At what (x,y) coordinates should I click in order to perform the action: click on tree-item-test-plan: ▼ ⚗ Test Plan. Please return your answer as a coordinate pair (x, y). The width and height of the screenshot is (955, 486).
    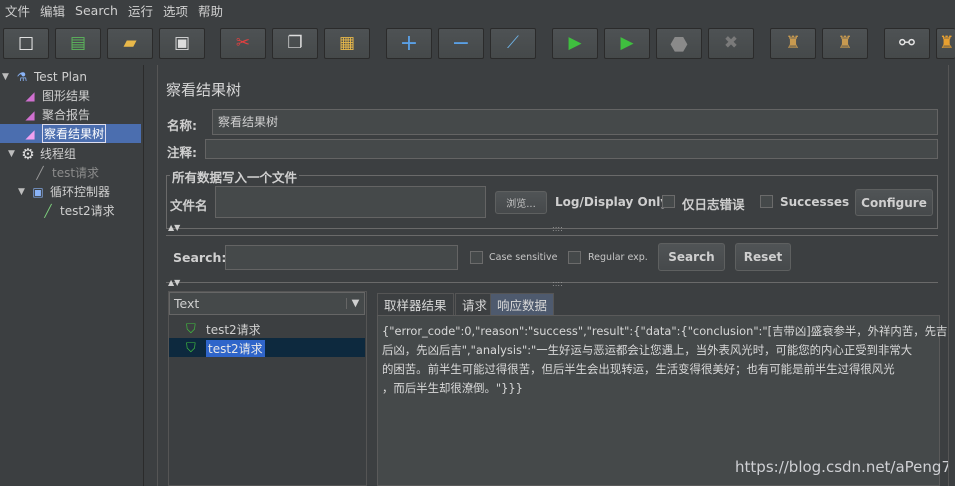
    Looking at the image, I should click on (44, 76).